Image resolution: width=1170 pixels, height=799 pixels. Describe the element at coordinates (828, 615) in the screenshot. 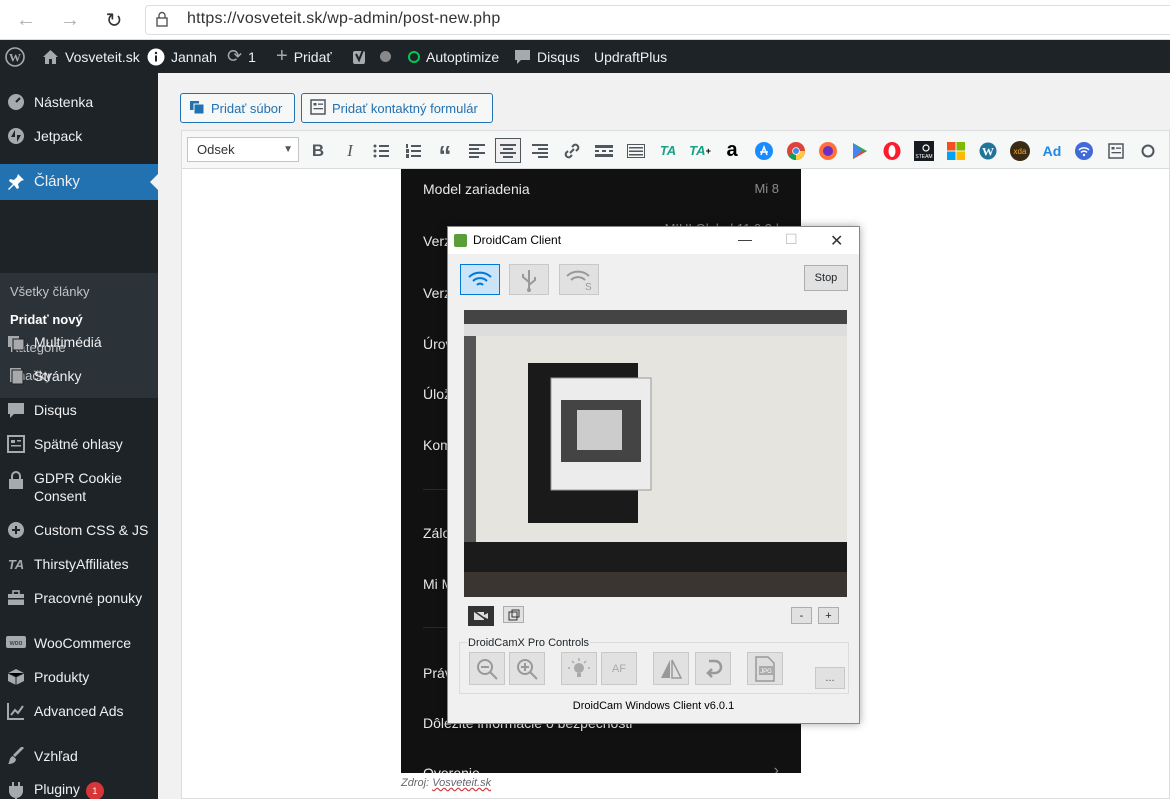

I see `zoom-plus-button: +` at that location.